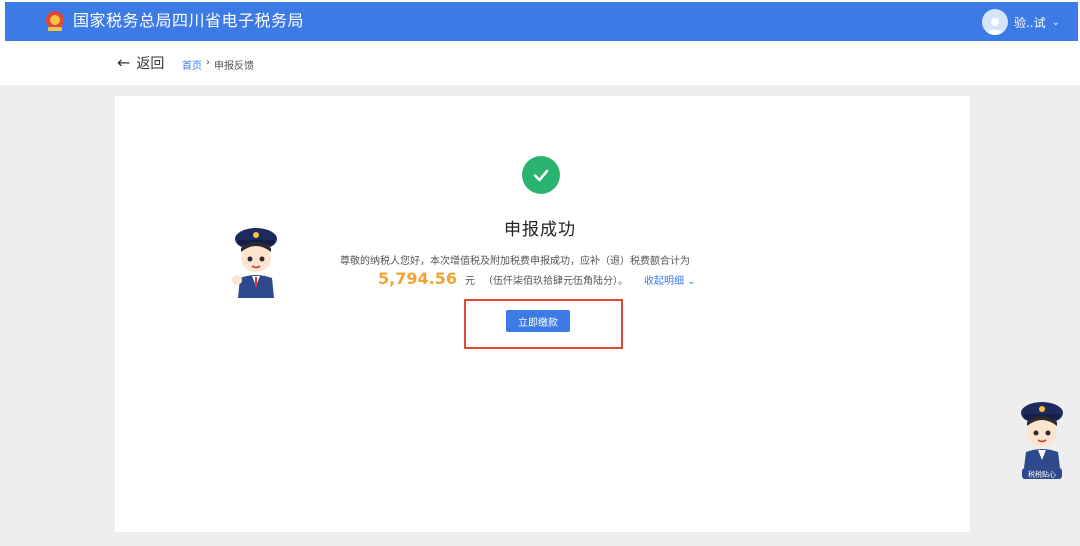 The height and width of the screenshot is (546, 1080). What do you see at coordinates (538, 321) in the screenshot?
I see `pay-now-button: 立即缴款` at bounding box center [538, 321].